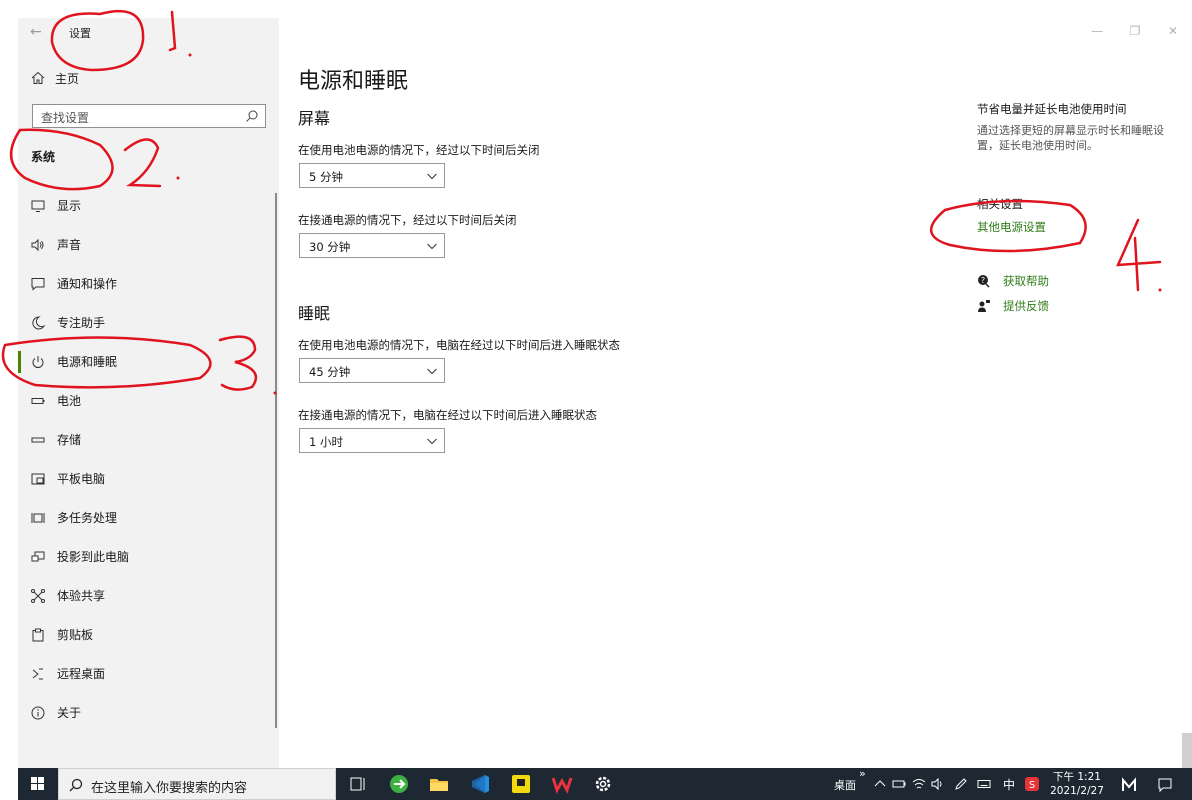 This screenshot has height=800, width=1192. I want to click on sidebar-item-shared-experiences: 体验共享, so click(148, 595).